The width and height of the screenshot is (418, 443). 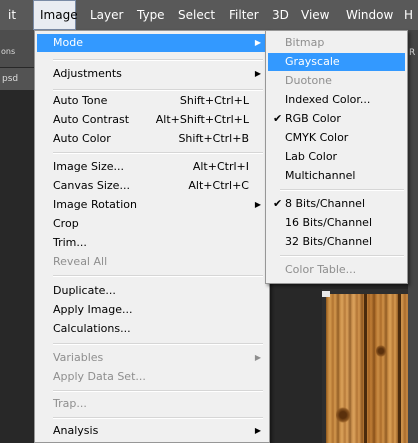 I want to click on menu-image: Image, so click(x=55, y=15).